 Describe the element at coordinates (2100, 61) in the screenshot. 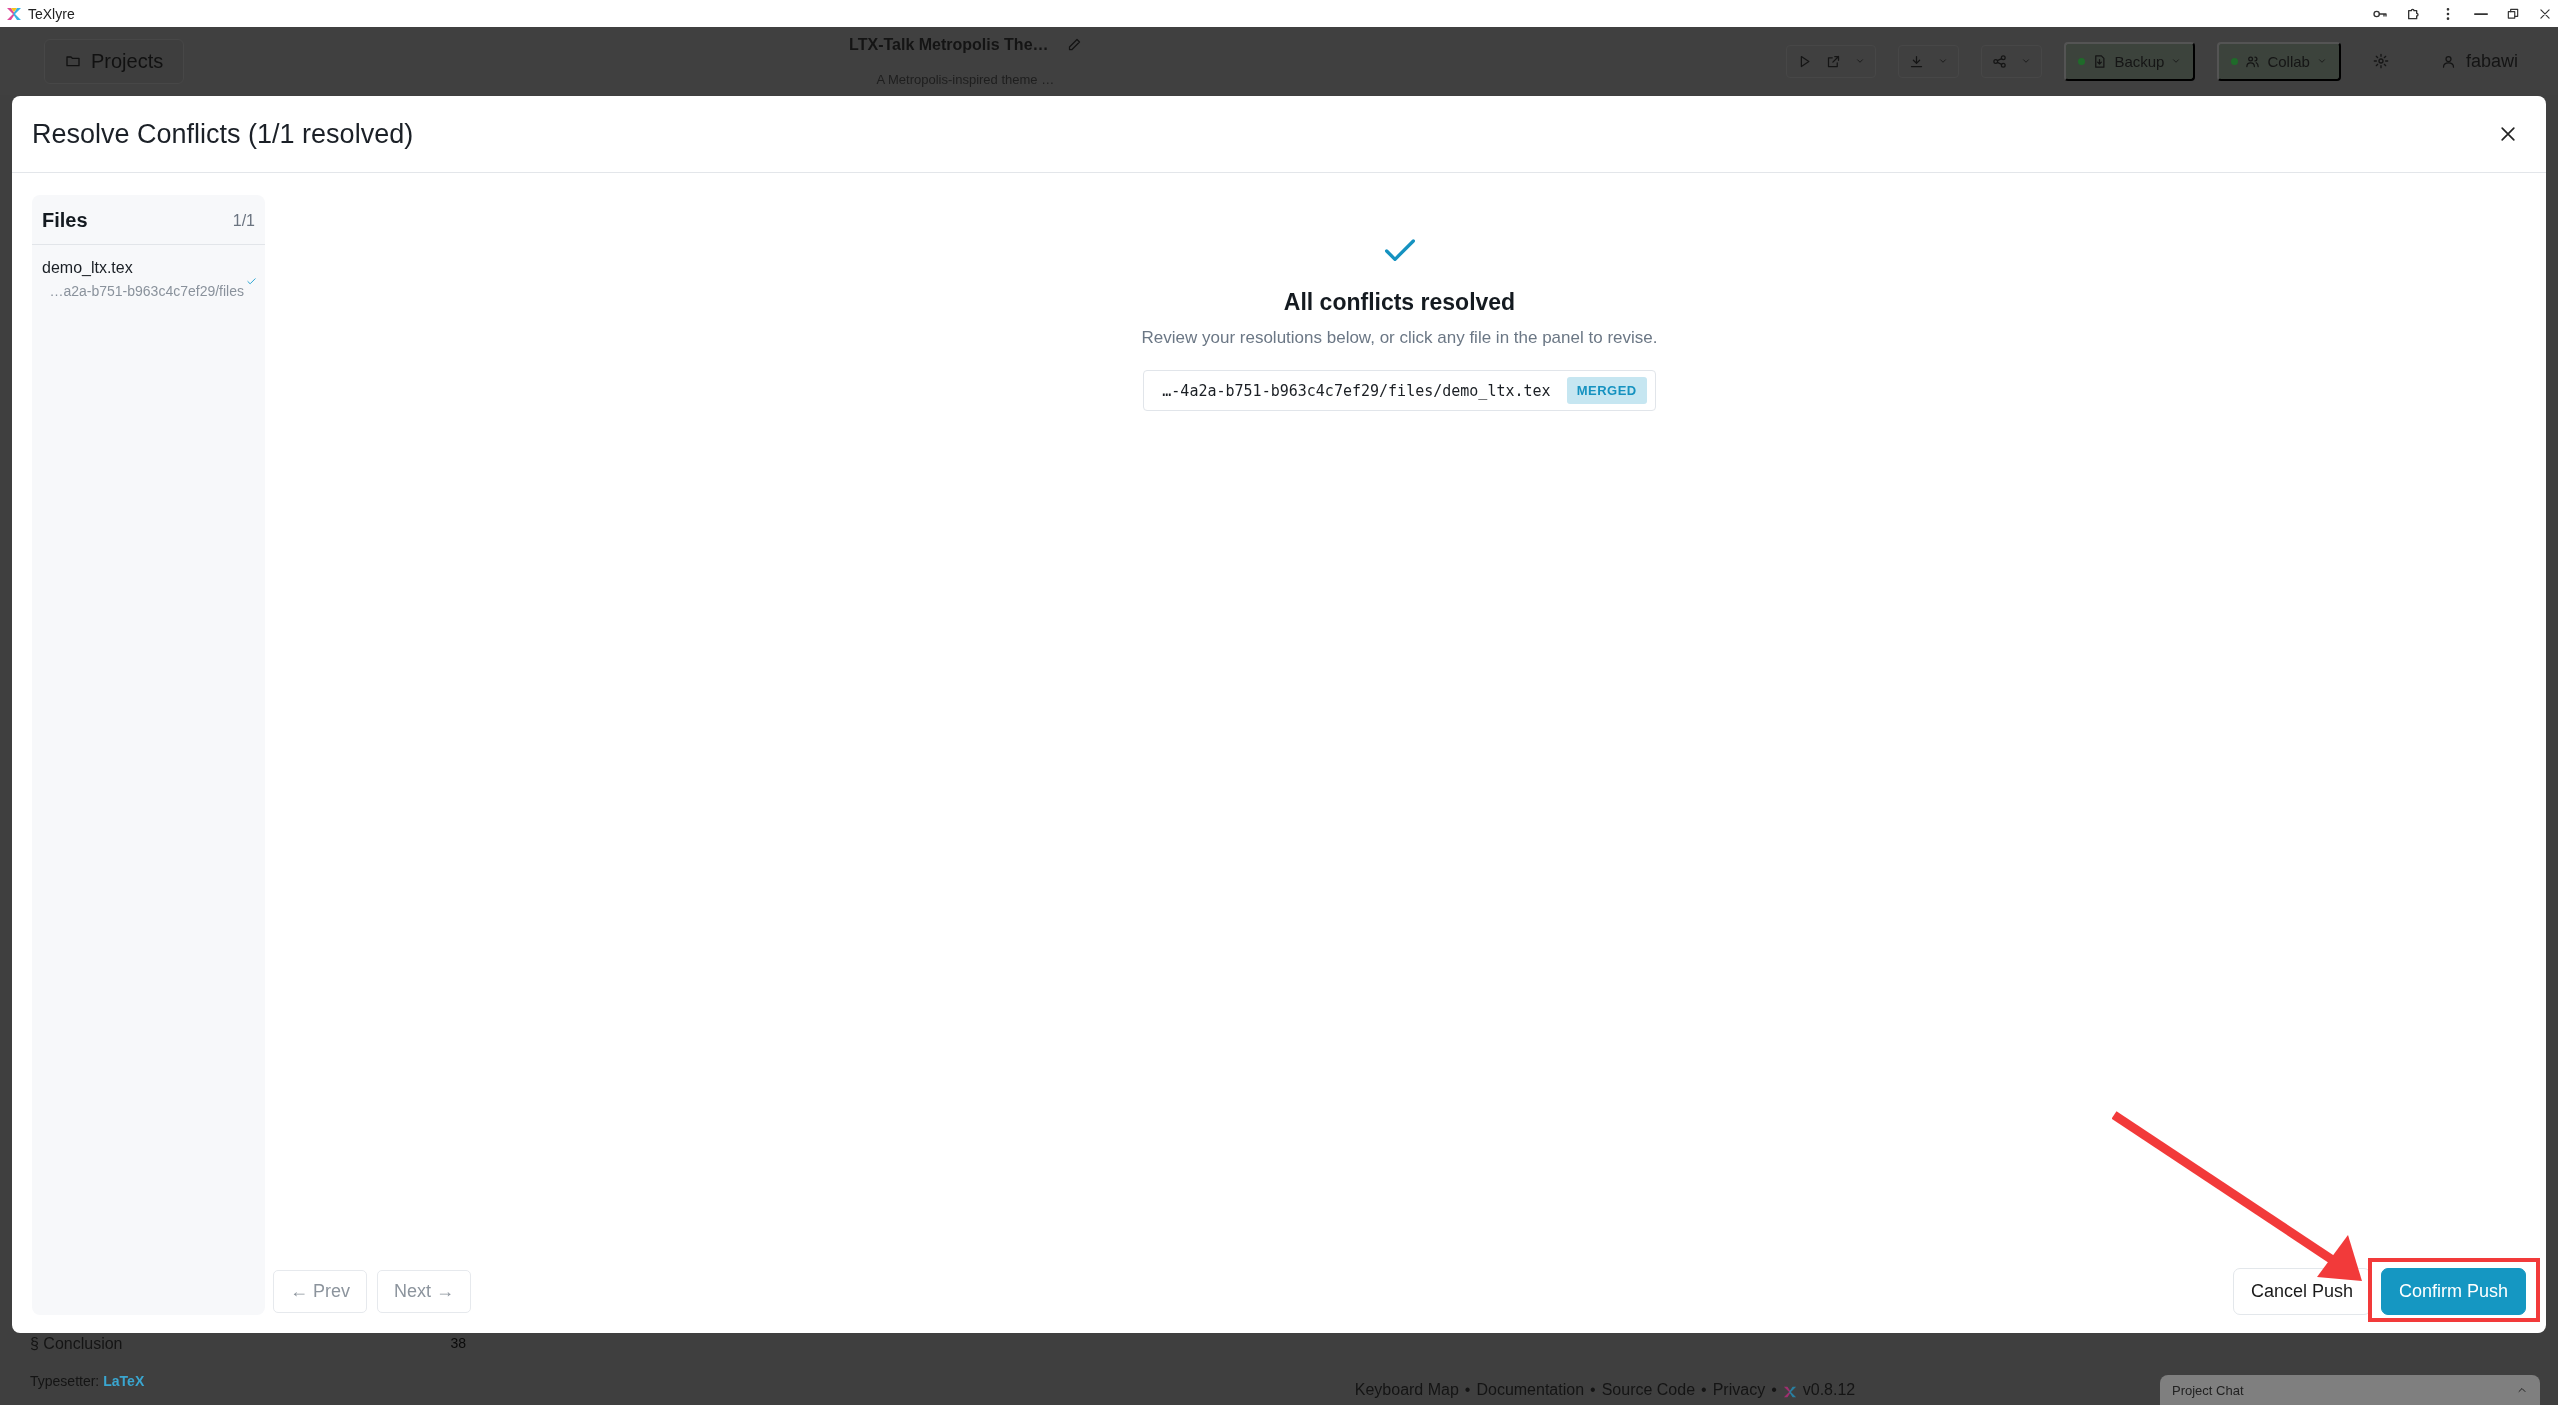

I see `backup-icon` at that location.